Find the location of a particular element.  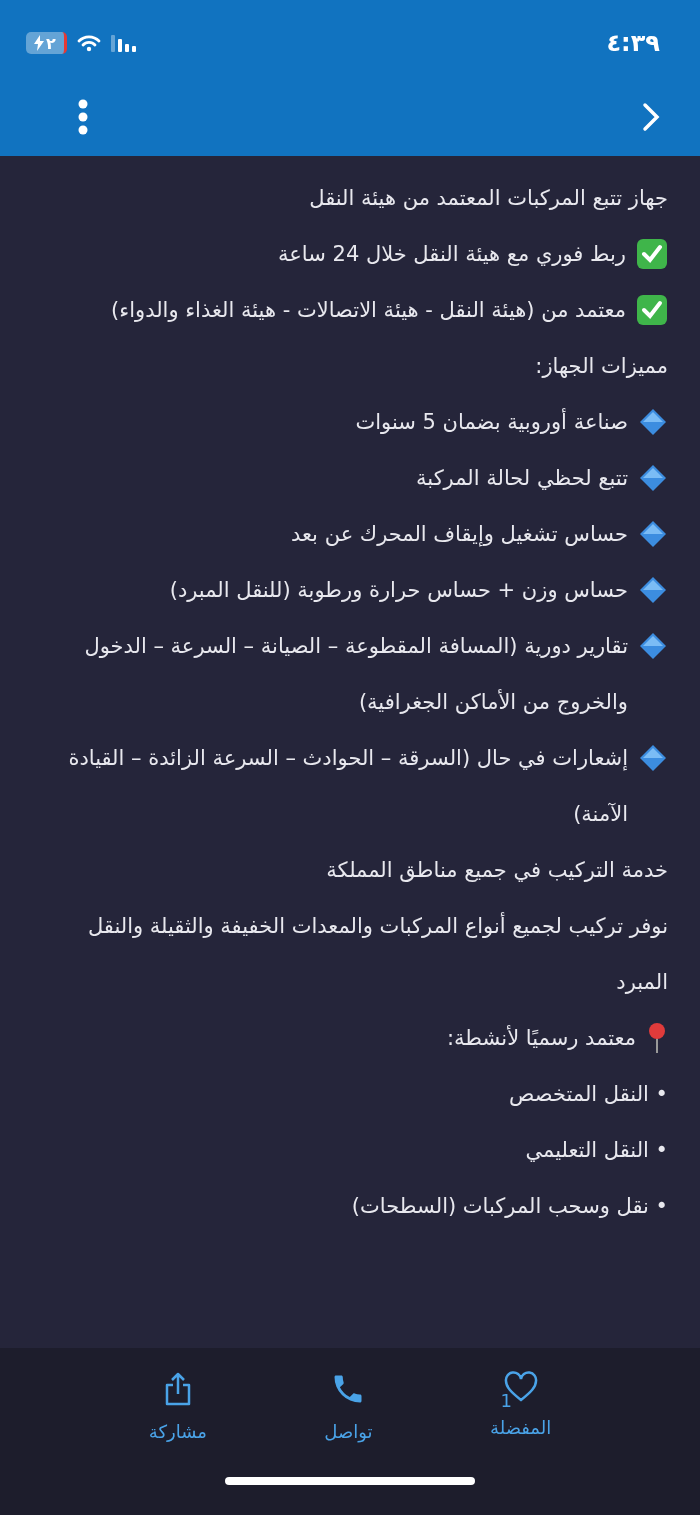

battery-level-text: ٢ is located at coordinates (51, 43).